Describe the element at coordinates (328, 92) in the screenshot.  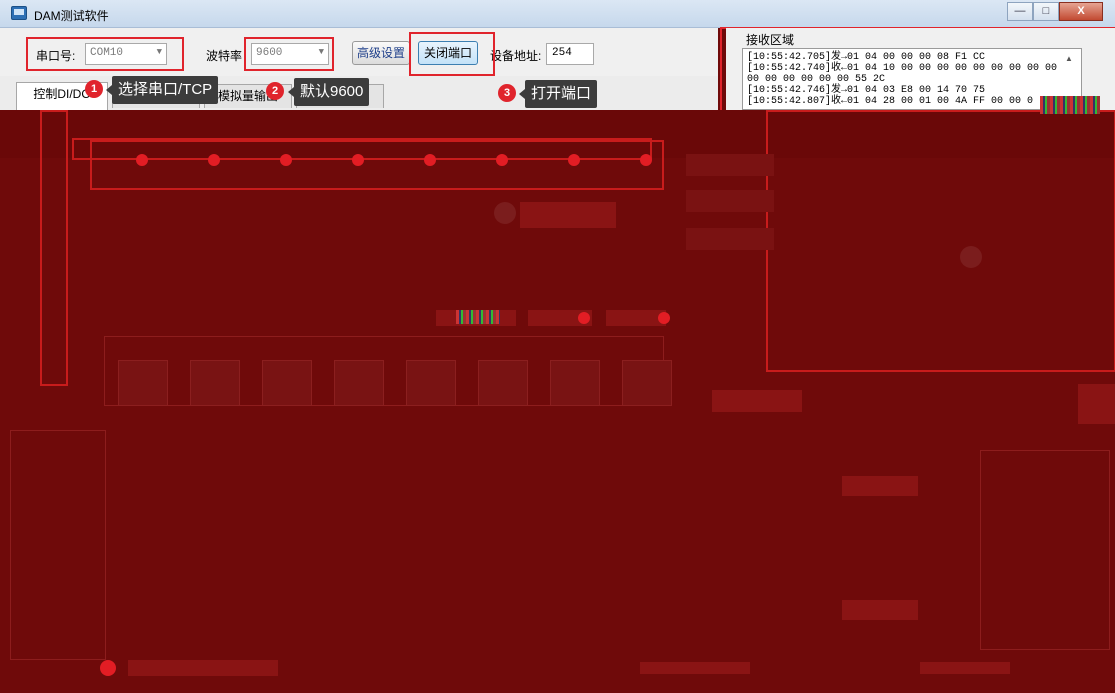
I see `callout-default-baud: 默认9600` at that location.